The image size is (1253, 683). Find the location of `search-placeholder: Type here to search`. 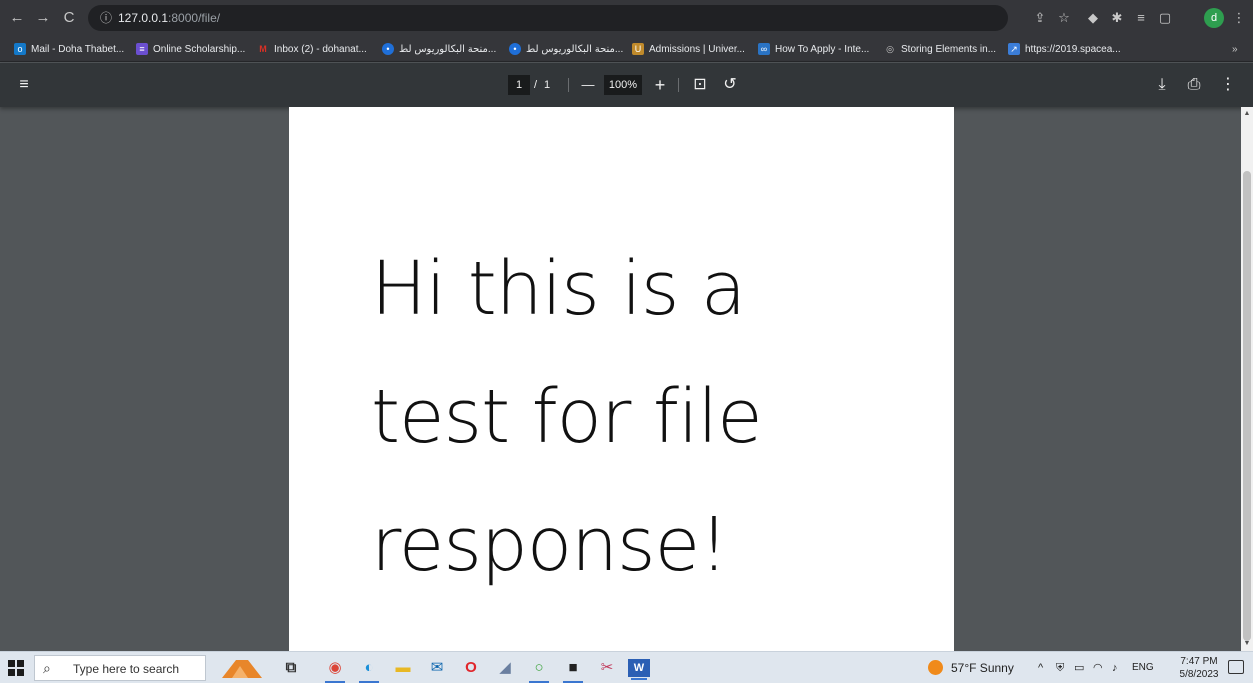

search-placeholder: Type here to search is located at coordinates (126, 669).